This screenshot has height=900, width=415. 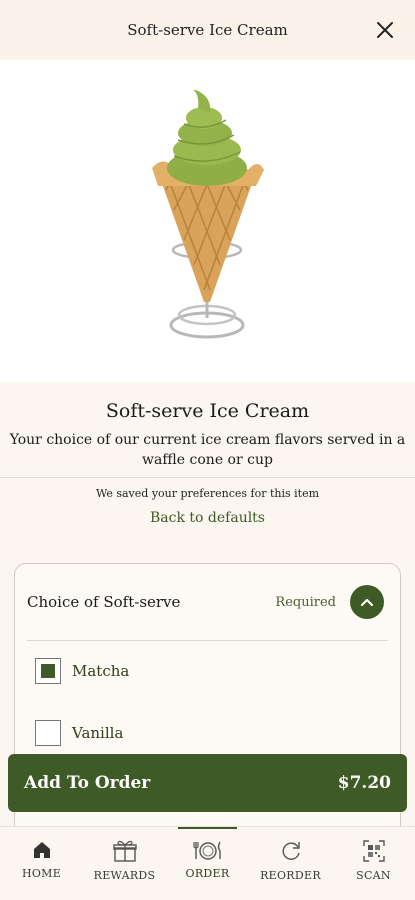 I want to click on tab-label: ORDER, so click(x=207, y=873).